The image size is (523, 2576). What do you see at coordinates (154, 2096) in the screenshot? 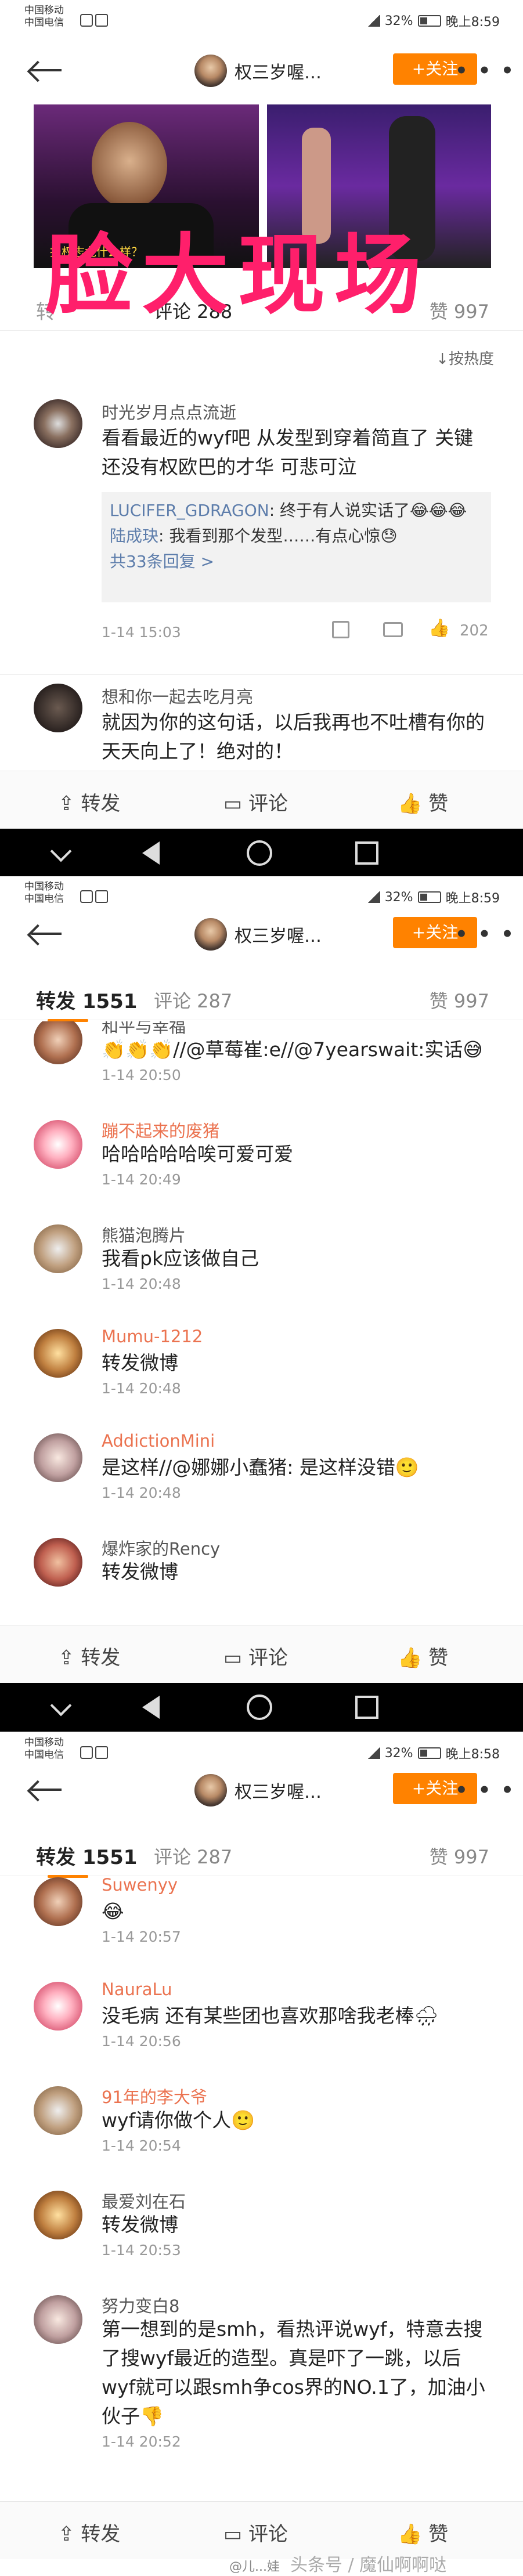
I see `commenter-name: 91年的李大爷` at bounding box center [154, 2096].